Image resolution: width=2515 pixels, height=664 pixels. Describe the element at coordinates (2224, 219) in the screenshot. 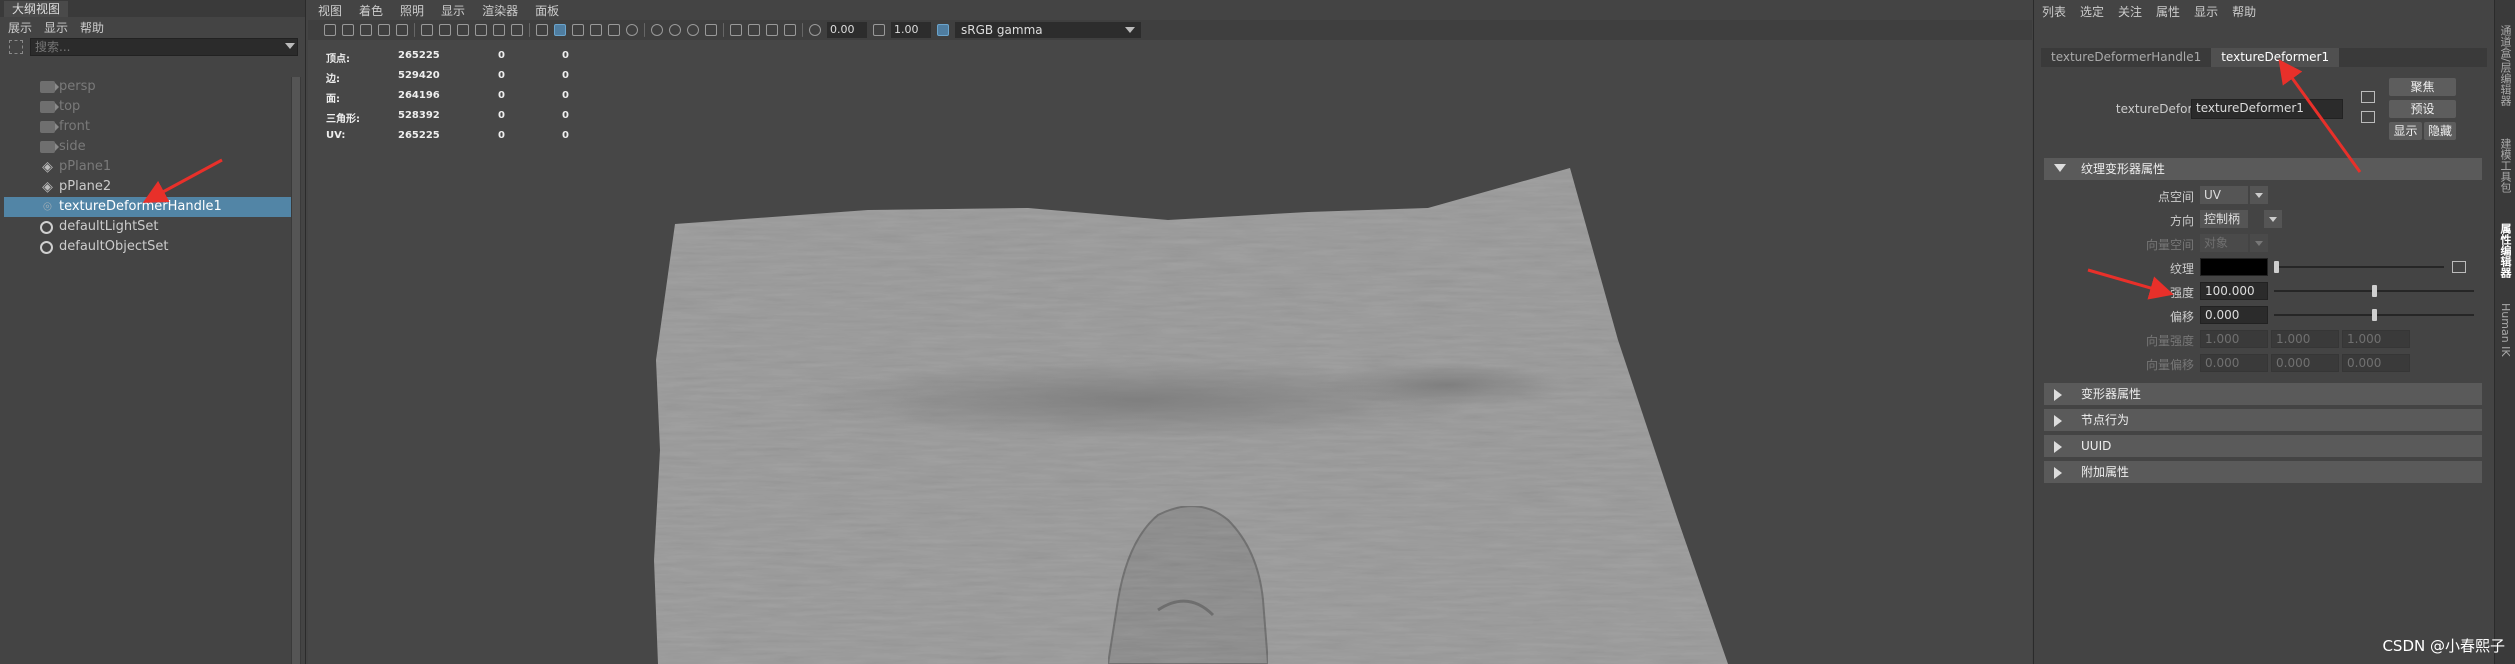

I see `direction-dropdown: 控制柄` at that location.